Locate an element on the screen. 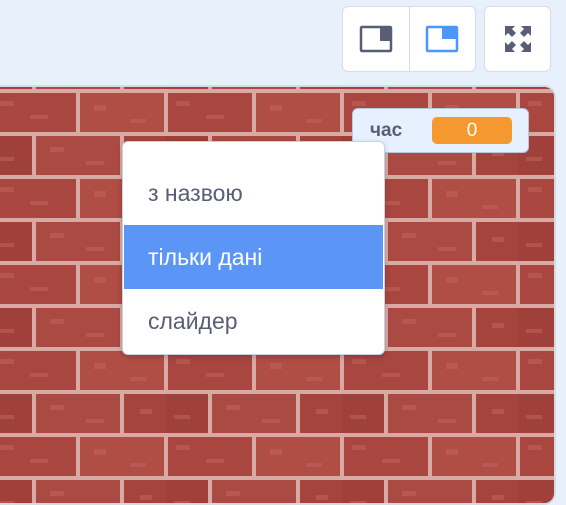 The height and width of the screenshot is (505, 566). stage-size-toggle is located at coordinates (409, 39).